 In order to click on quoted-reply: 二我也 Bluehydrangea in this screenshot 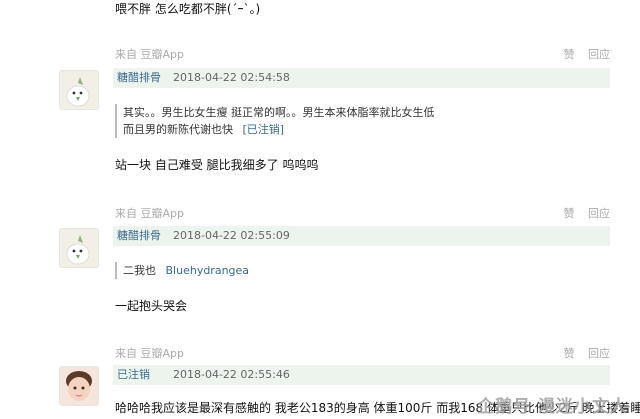, I will do `click(182, 270)`.